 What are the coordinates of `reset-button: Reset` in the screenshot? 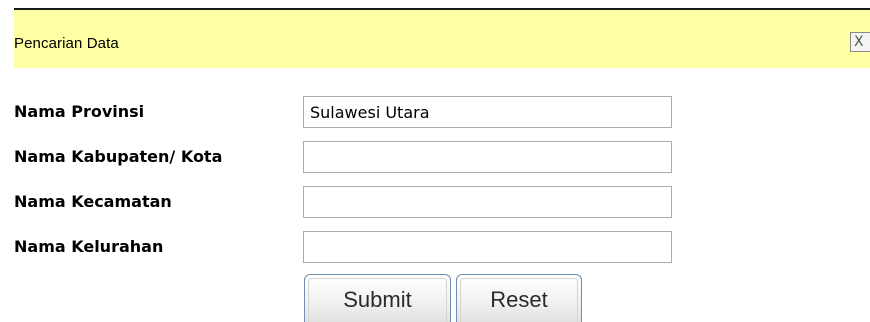 It's located at (519, 298).